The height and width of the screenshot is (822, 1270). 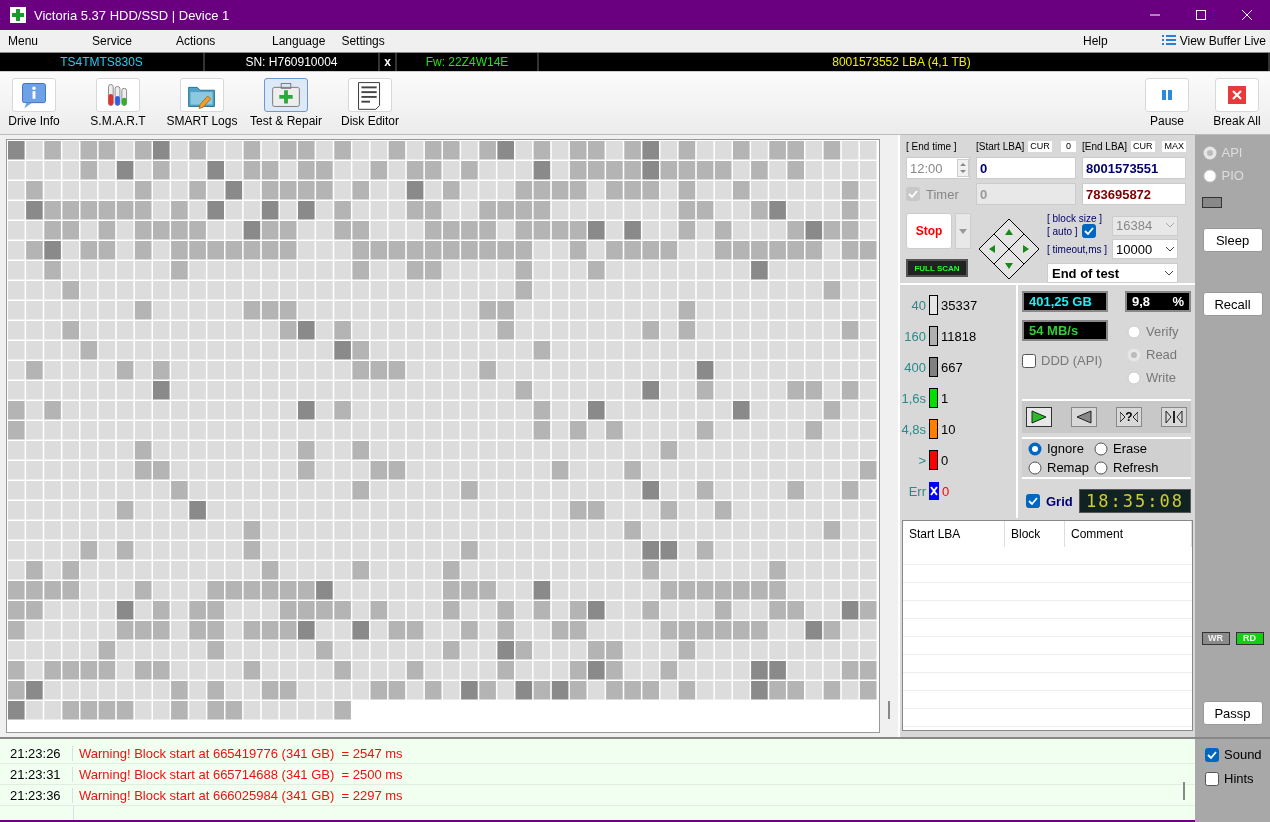 I want to click on menu-item: Menu, so click(x=42, y=41).